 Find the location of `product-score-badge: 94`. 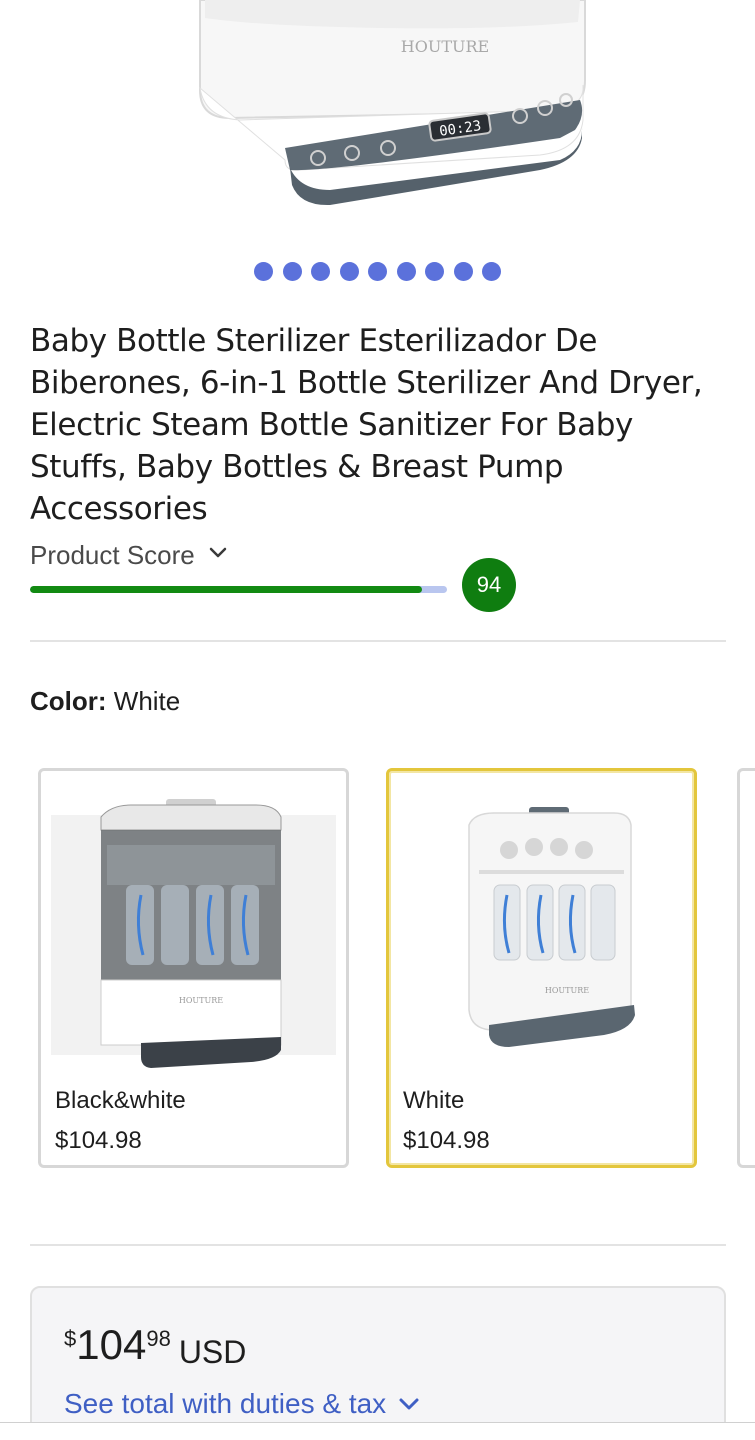

product-score-badge: 94 is located at coordinates (489, 585).